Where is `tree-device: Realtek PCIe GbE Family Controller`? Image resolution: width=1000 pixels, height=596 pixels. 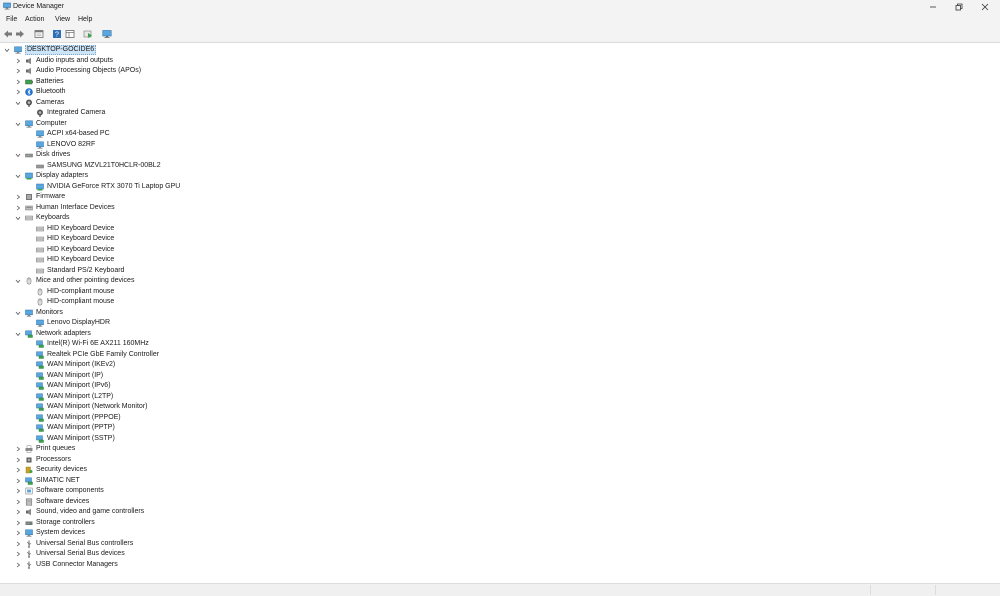 tree-device: Realtek PCIe GbE Family Controller is located at coordinates (500, 355).